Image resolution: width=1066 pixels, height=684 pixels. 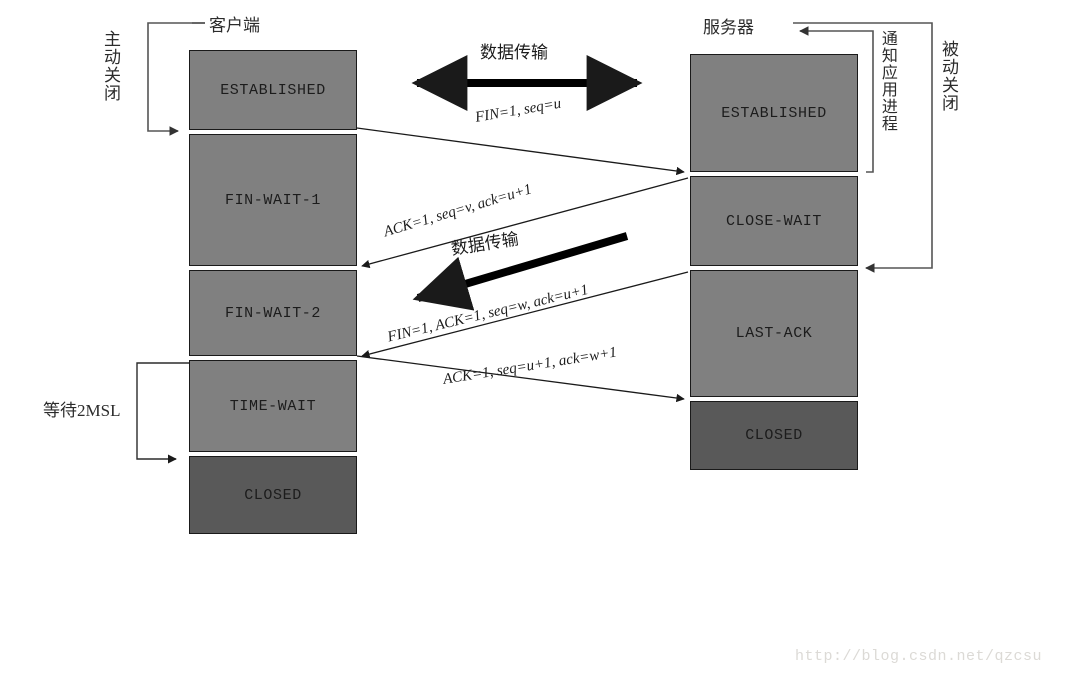 What do you see at coordinates (273, 200) in the screenshot?
I see `client-state-fin-wait-1: FIN-WAIT-1` at bounding box center [273, 200].